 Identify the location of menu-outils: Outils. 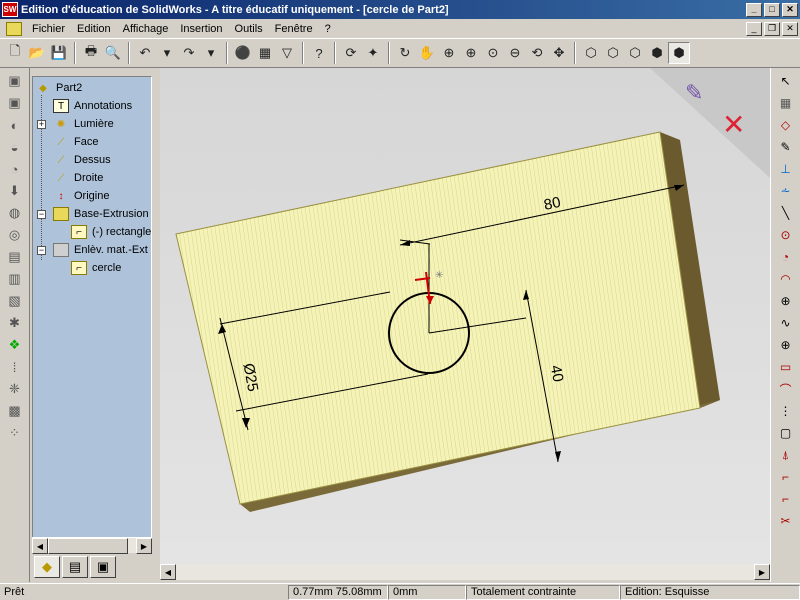
(249, 28).